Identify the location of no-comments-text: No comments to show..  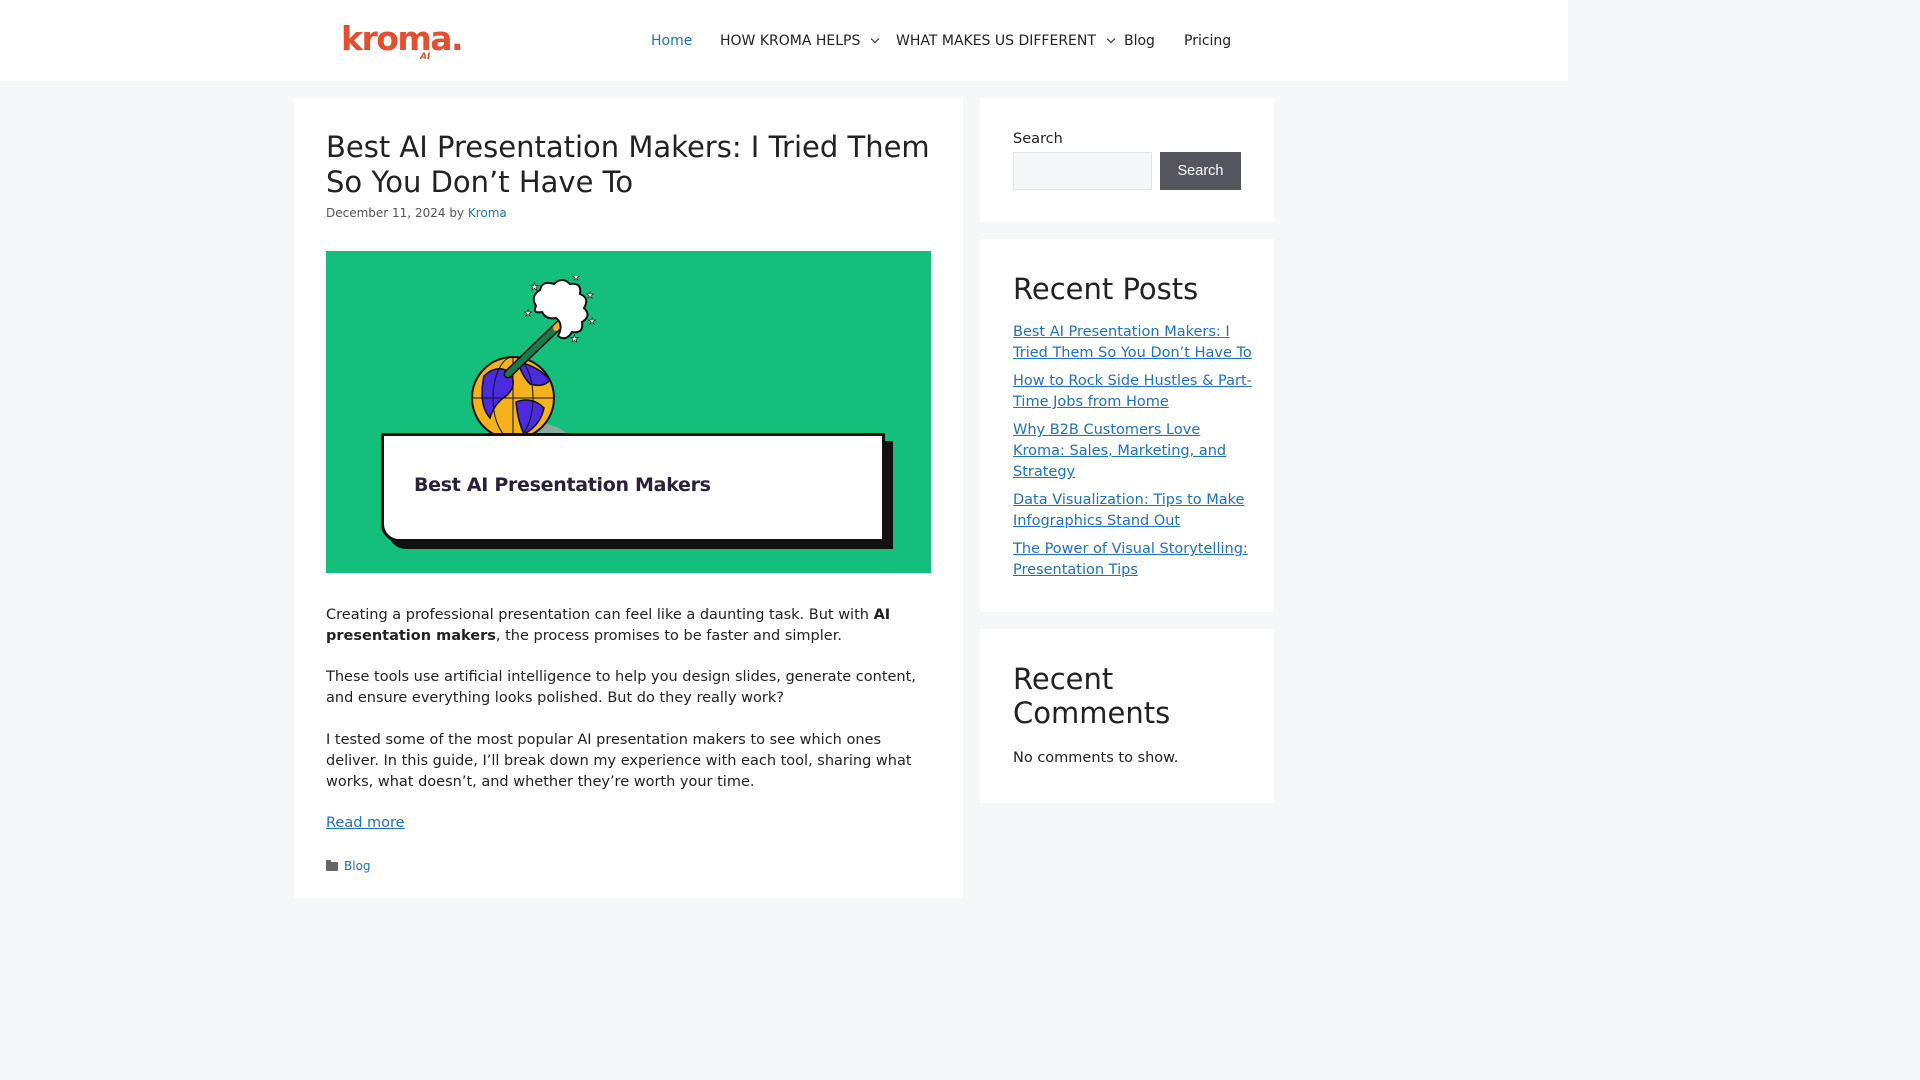
(1096, 758).